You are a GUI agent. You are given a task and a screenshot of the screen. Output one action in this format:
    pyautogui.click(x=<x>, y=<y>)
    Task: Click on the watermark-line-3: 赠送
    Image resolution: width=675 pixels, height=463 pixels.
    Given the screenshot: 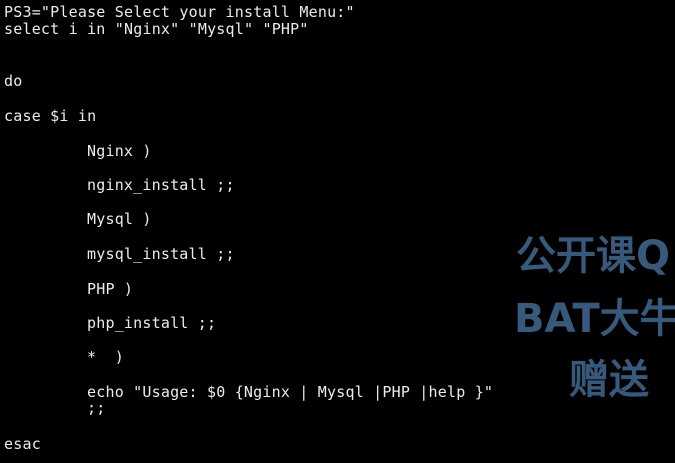 What is the action you would take?
    pyautogui.click(x=609, y=380)
    